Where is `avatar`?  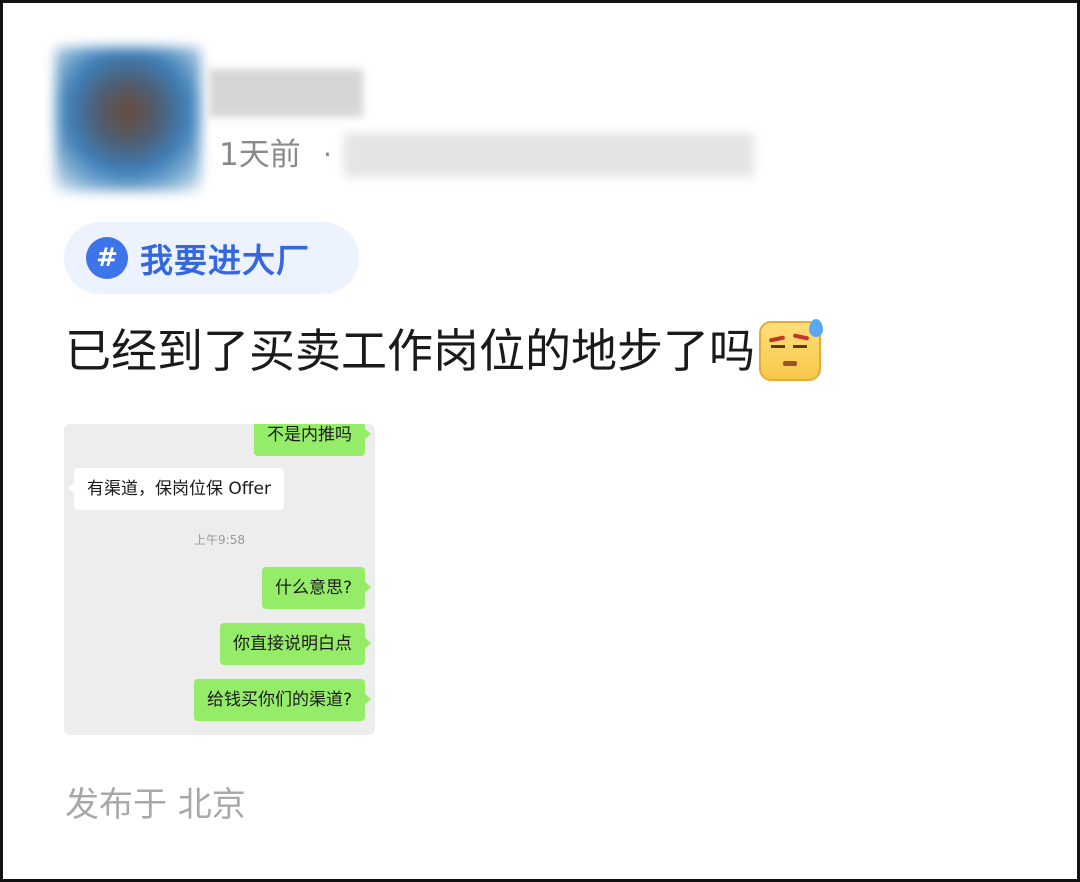 avatar is located at coordinates (128, 119).